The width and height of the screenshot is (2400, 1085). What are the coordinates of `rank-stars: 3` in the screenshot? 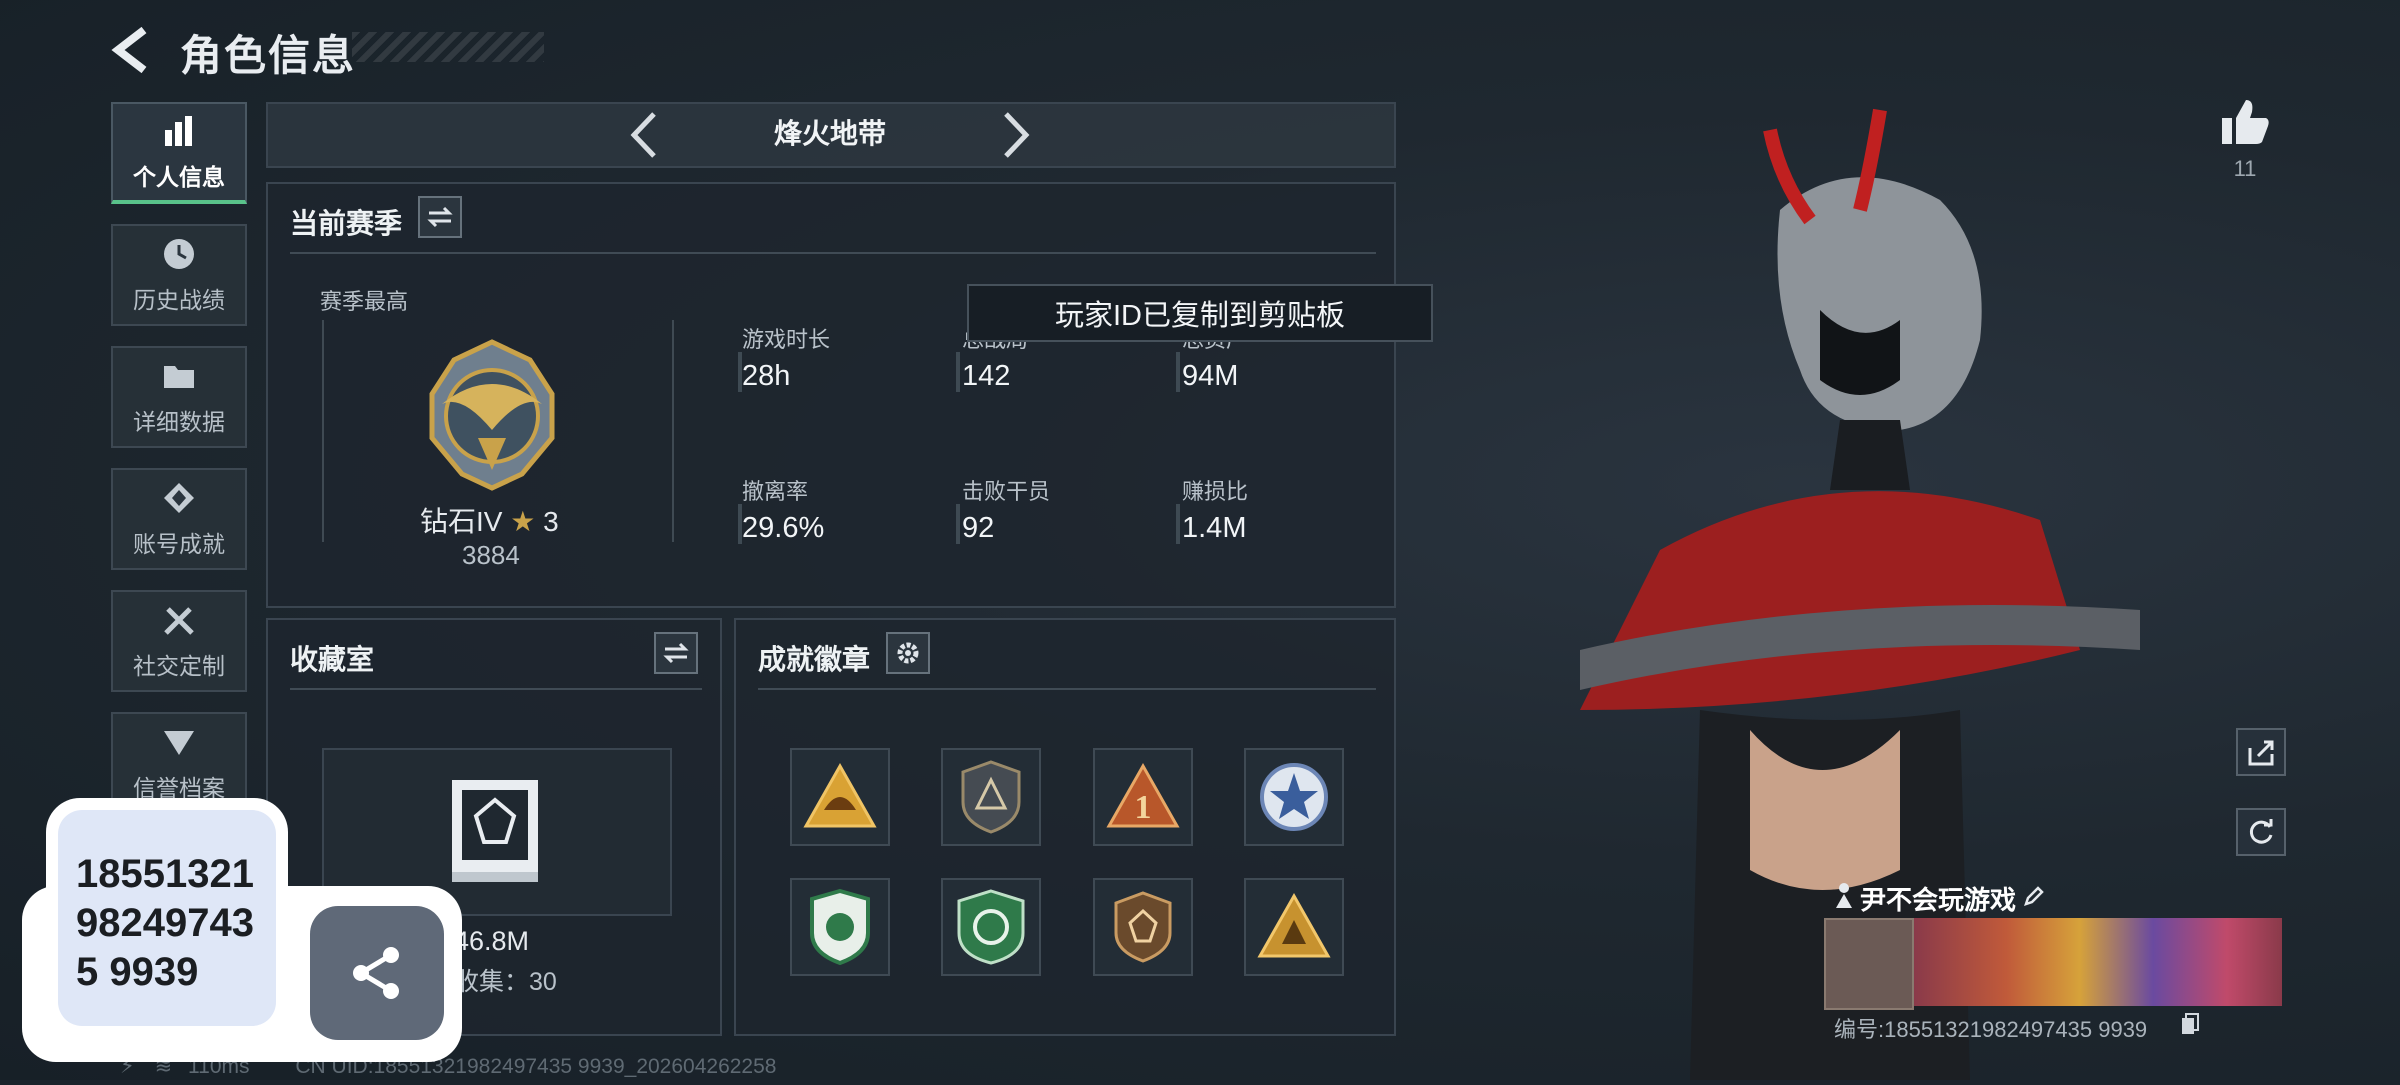 It's located at (551, 521).